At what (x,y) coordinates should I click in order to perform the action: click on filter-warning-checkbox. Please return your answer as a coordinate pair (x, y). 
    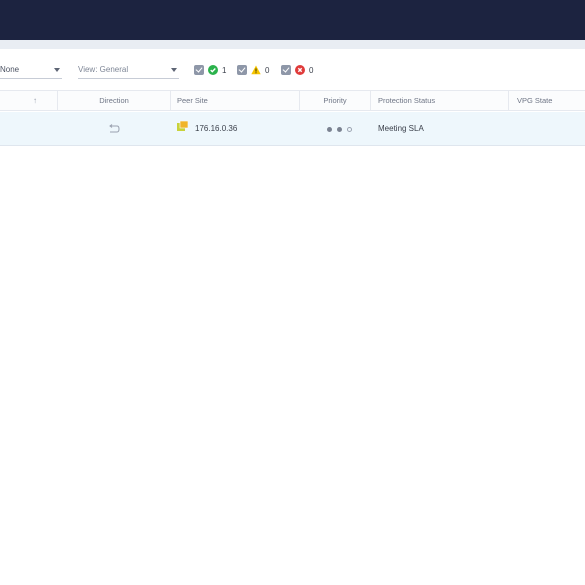
    Looking at the image, I should click on (242, 70).